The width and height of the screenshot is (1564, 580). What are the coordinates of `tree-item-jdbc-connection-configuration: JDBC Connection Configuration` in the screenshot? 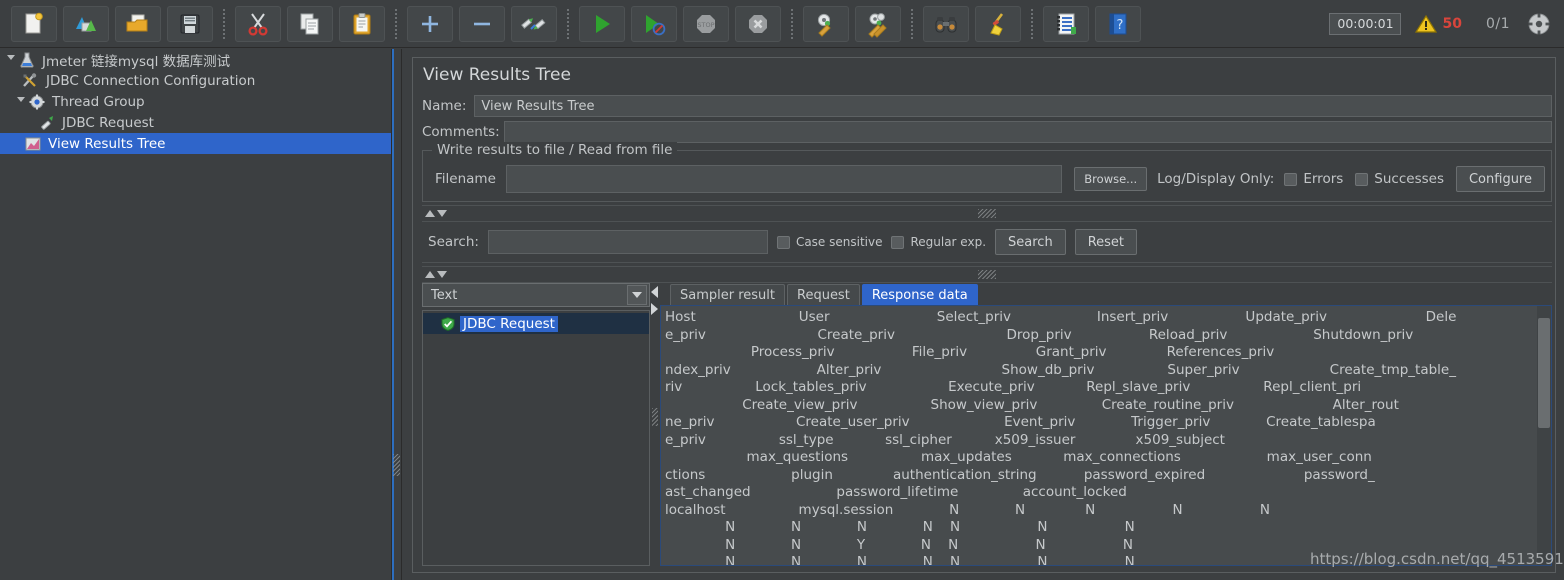 It's located at (195, 80).